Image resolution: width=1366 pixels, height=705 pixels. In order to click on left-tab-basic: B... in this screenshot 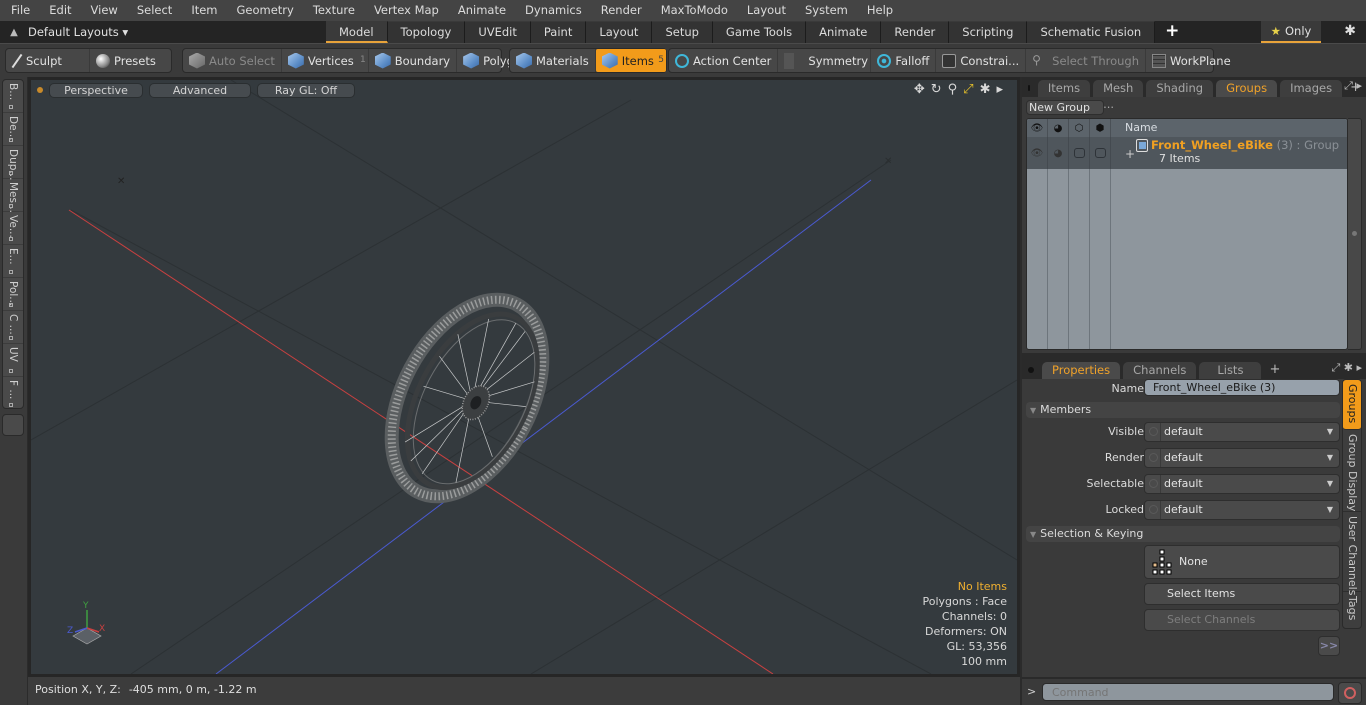, I will do `click(13, 96)`.